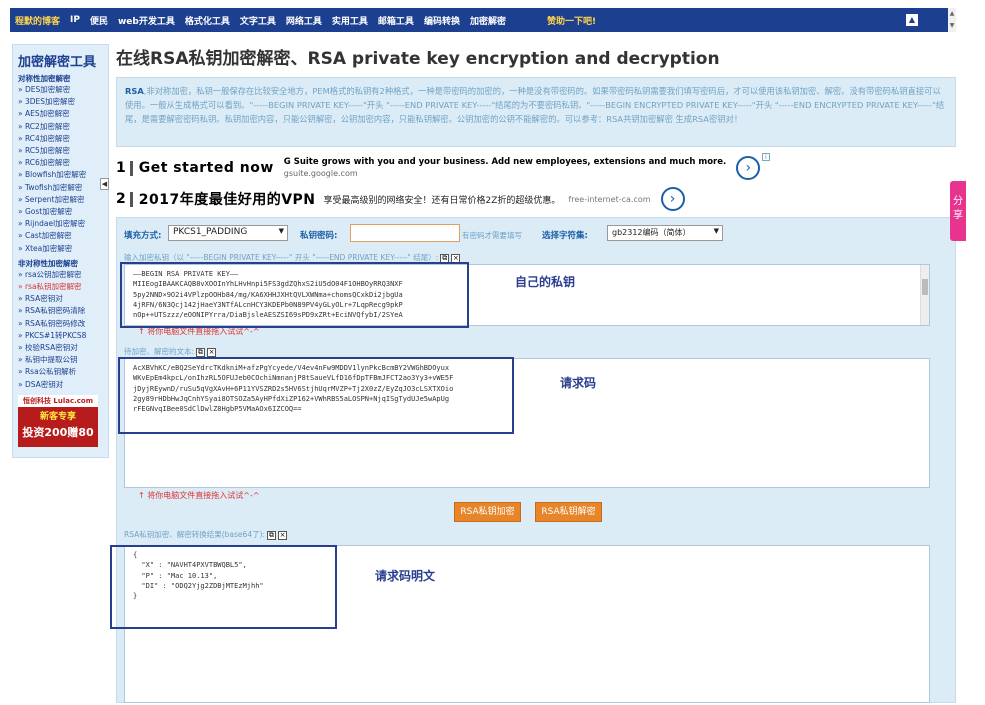  What do you see at coordinates (925, 287) in the screenshot?
I see `key-scrollbar-thumb` at bounding box center [925, 287].